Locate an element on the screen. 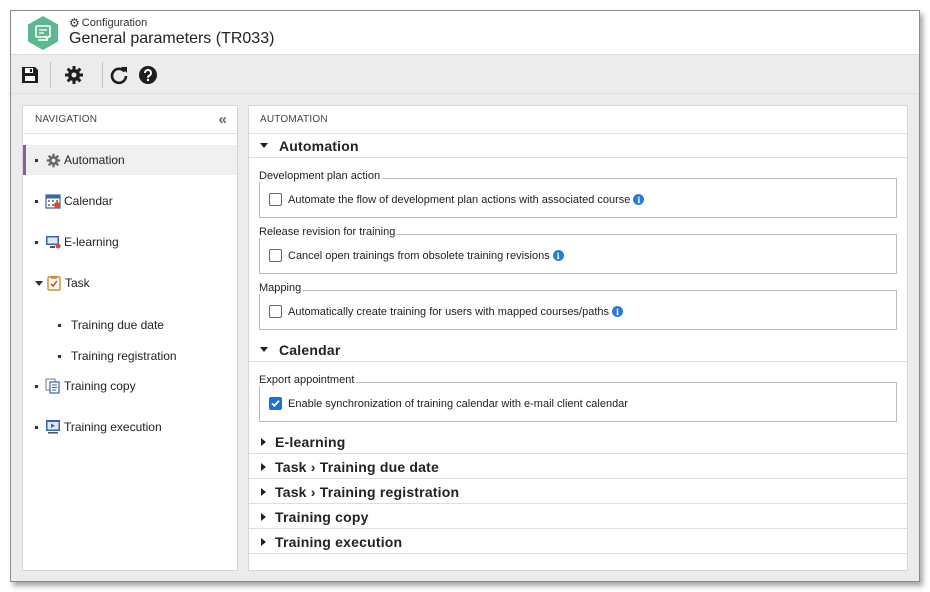 The image size is (930, 592). navigation-header: NAVIGATION « is located at coordinates (130, 120).